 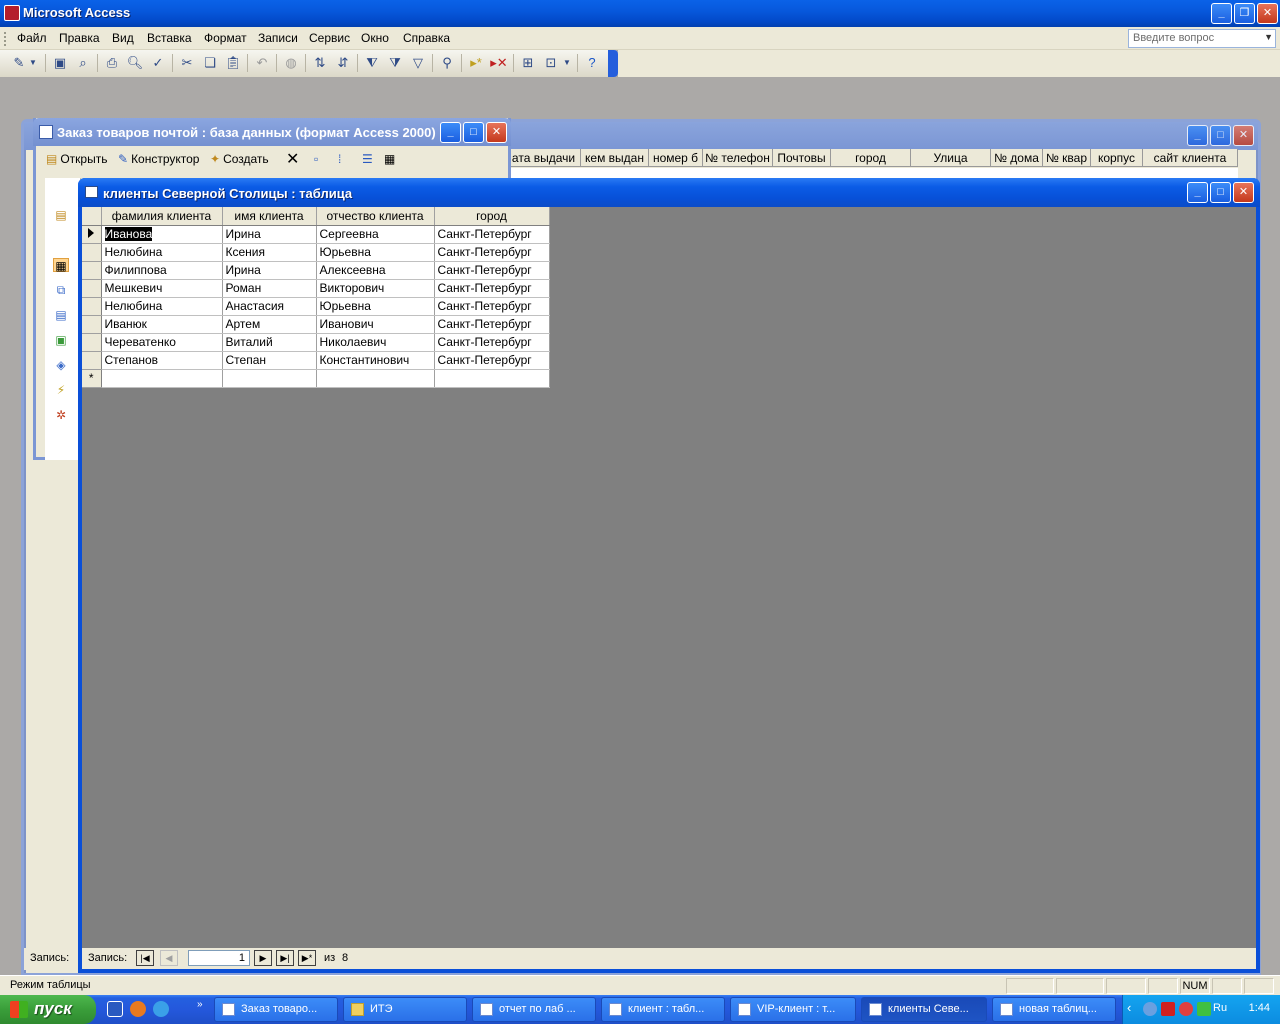 What do you see at coordinates (162, 252) in the screenshot?
I see `table-cell: Нелюбина` at bounding box center [162, 252].